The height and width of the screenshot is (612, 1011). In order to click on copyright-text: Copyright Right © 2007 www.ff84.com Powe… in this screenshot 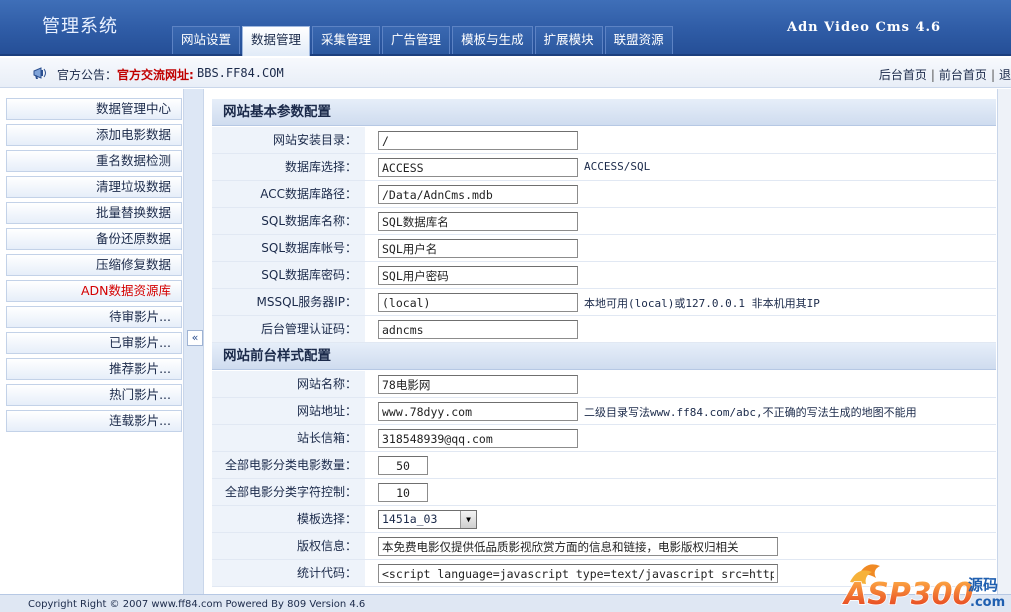, I will do `click(197, 604)`.